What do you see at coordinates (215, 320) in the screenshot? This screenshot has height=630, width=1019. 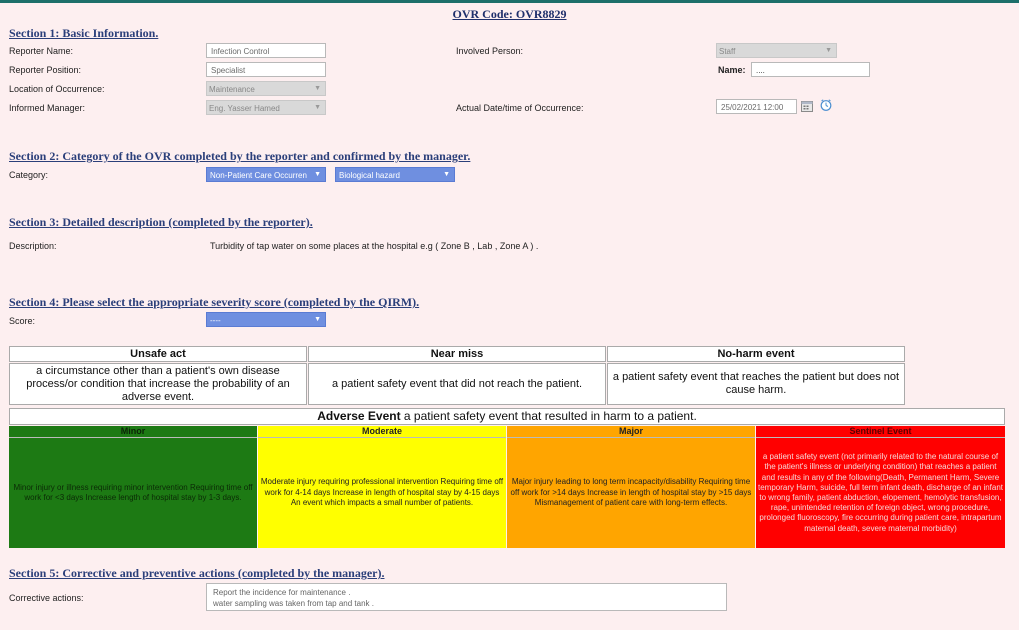 I see `score-value: ----` at bounding box center [215, 320].